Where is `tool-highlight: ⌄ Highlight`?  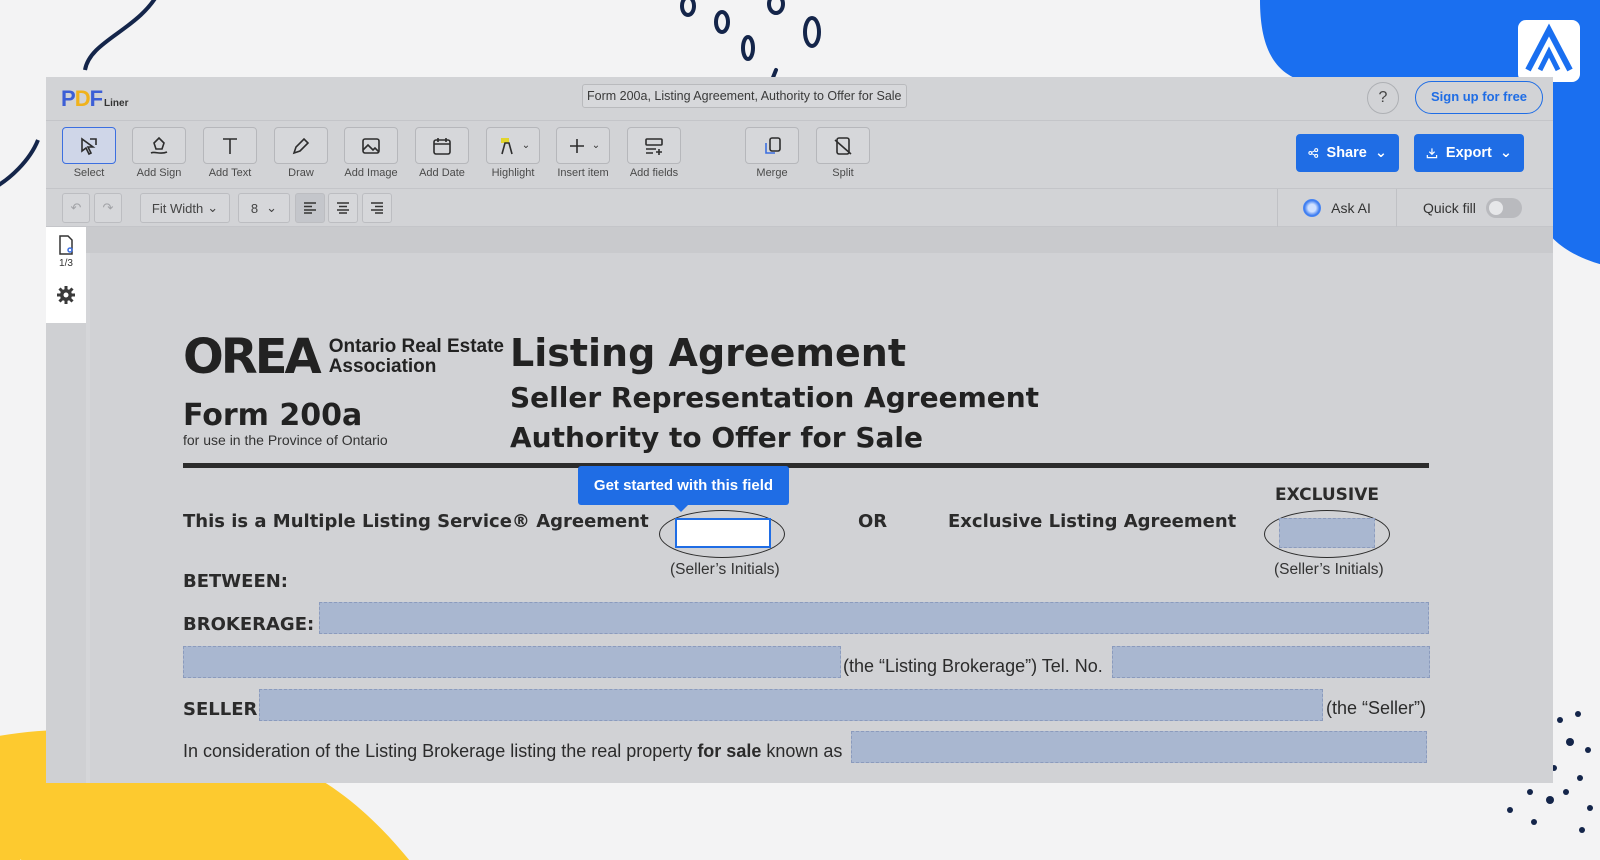
tool-highlight: ⌄ Highlight is located at coordinates (513, 153).